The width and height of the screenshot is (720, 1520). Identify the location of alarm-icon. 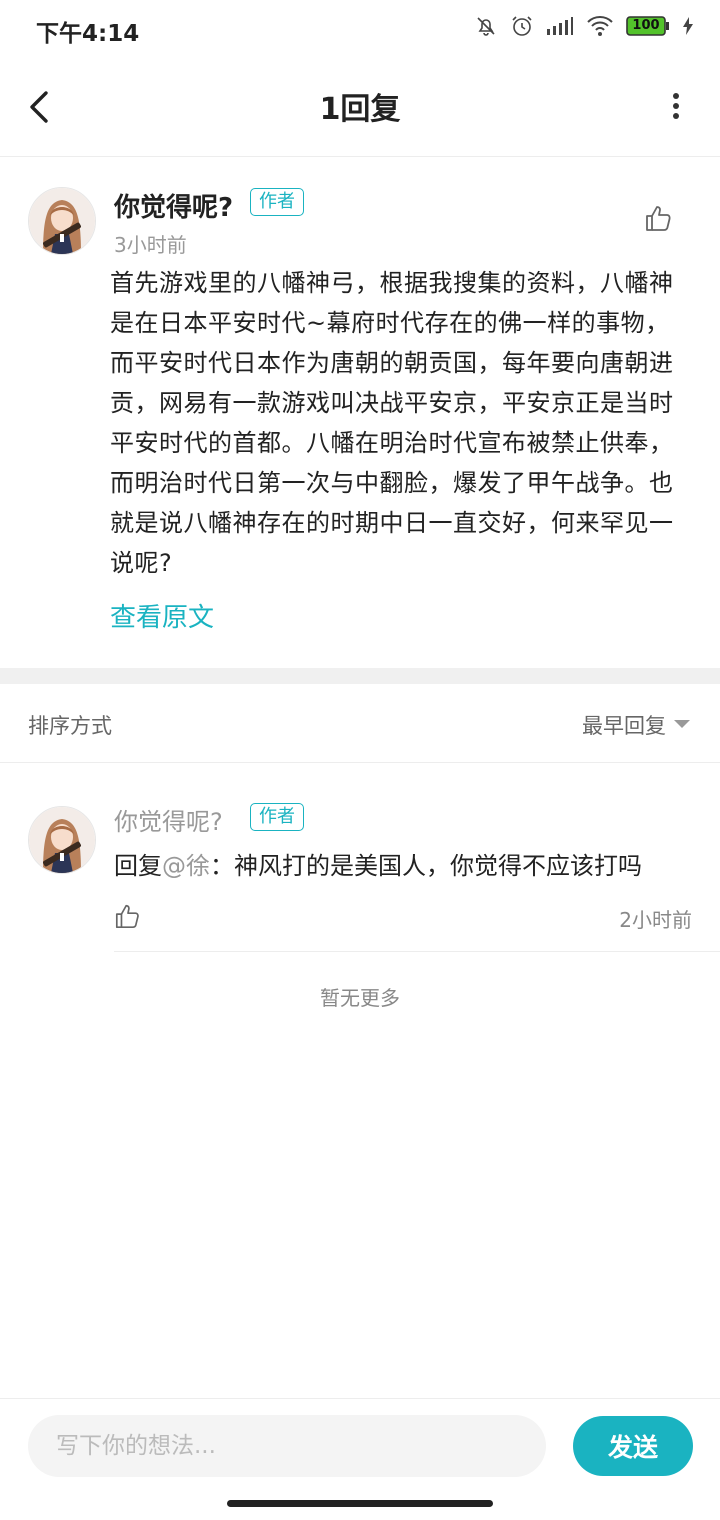
(522, 26).